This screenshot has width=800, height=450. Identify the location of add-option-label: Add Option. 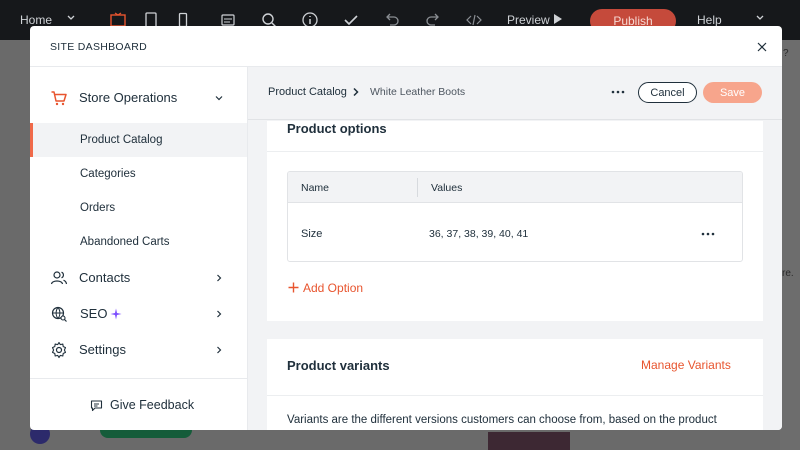
(333, 288).